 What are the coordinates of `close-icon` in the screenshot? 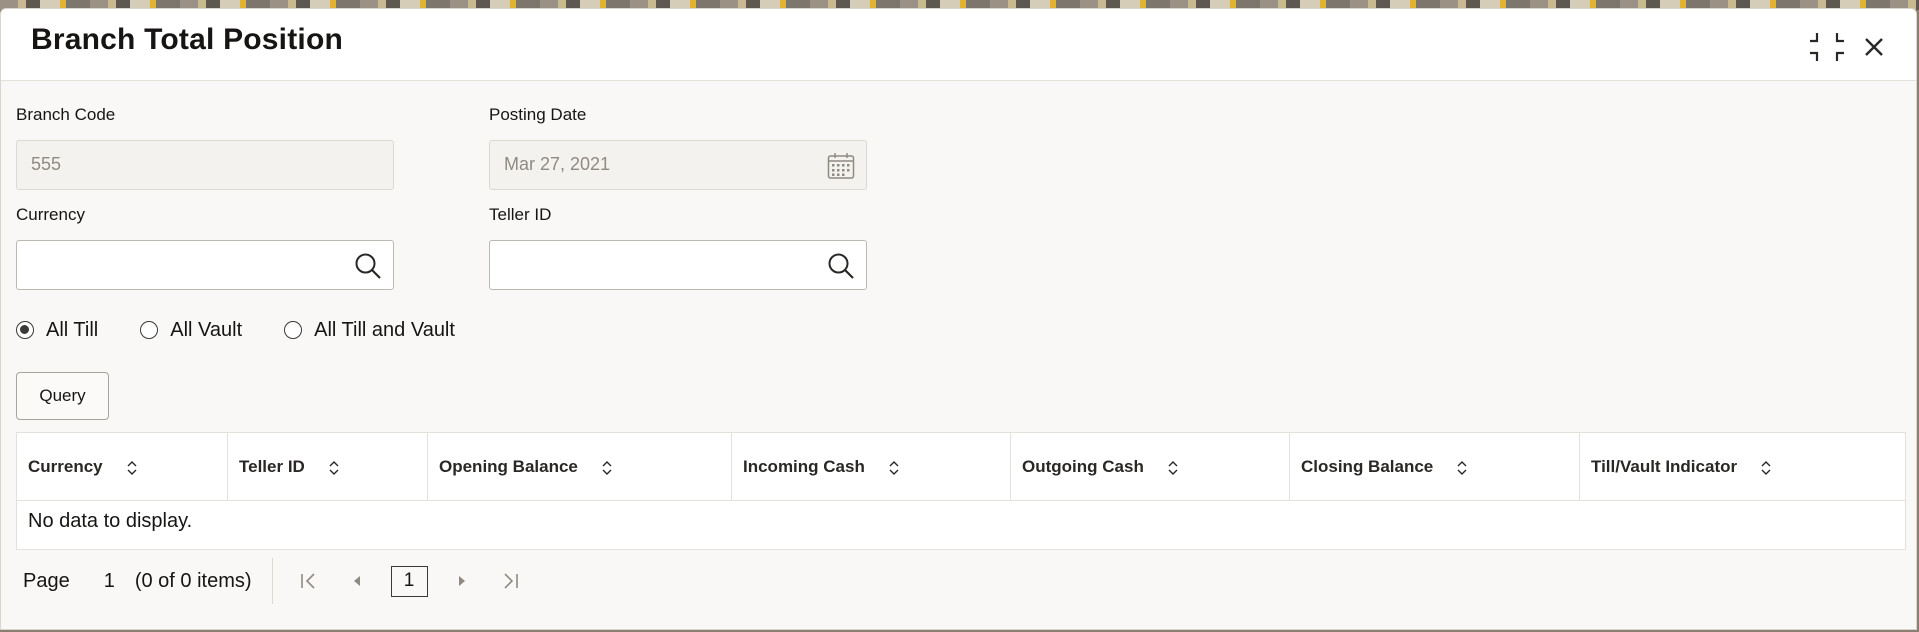 It's located at (1874, 47).